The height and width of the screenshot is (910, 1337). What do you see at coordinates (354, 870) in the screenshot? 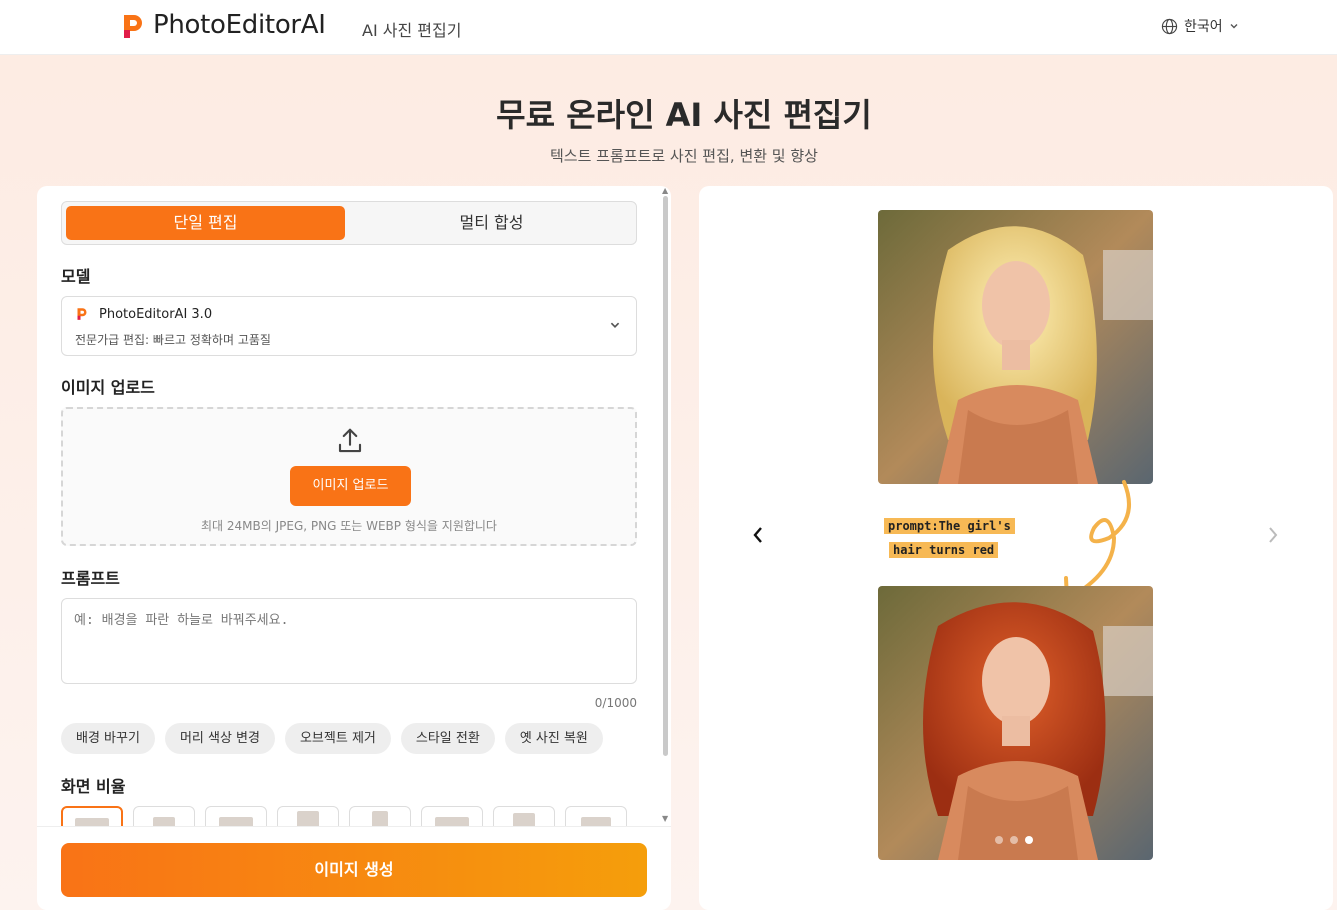
I see `generate-image-button: 이미지 생성` at bounding box center [354, 870].